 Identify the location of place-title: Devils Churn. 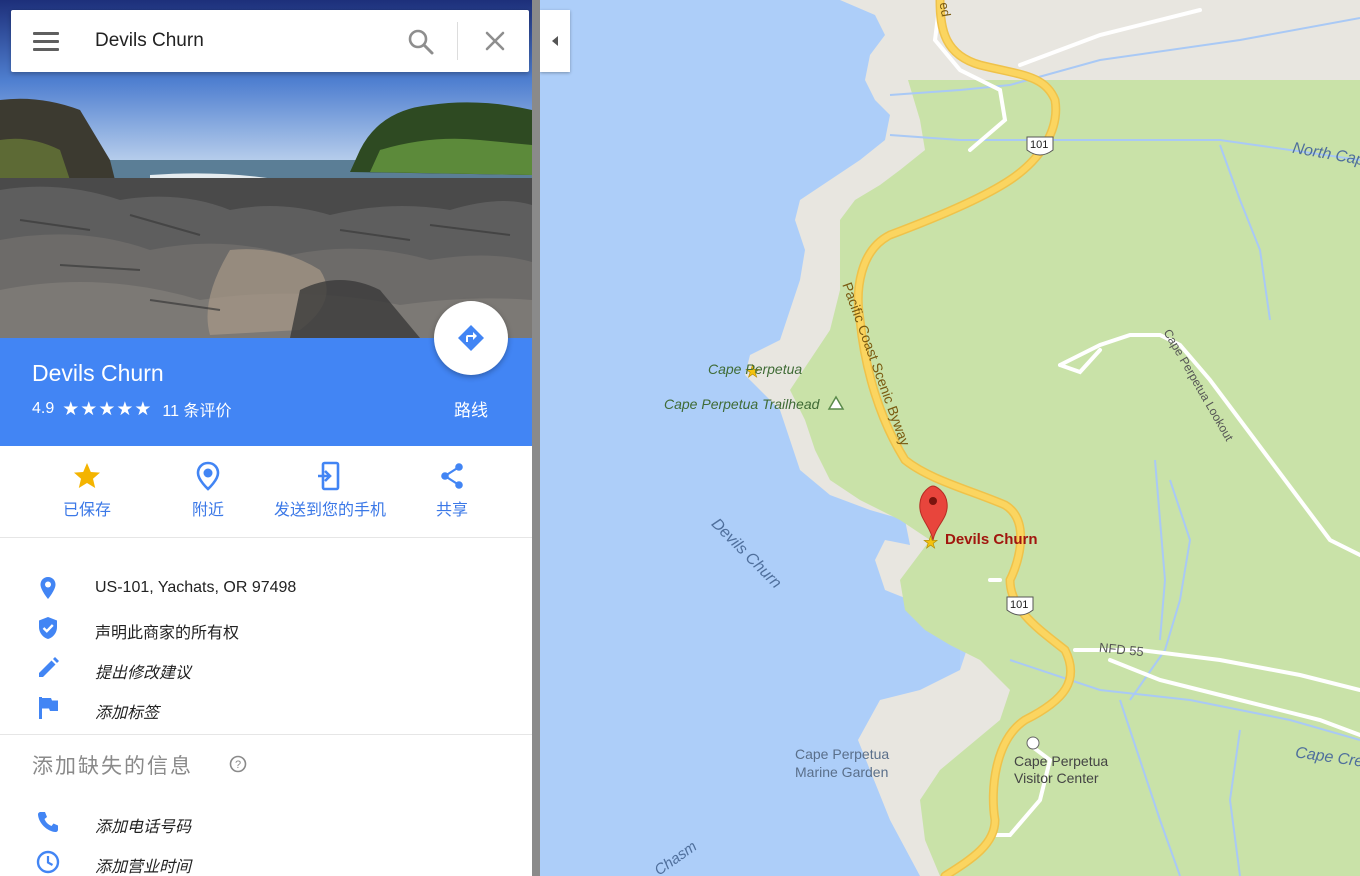
(98, 373).